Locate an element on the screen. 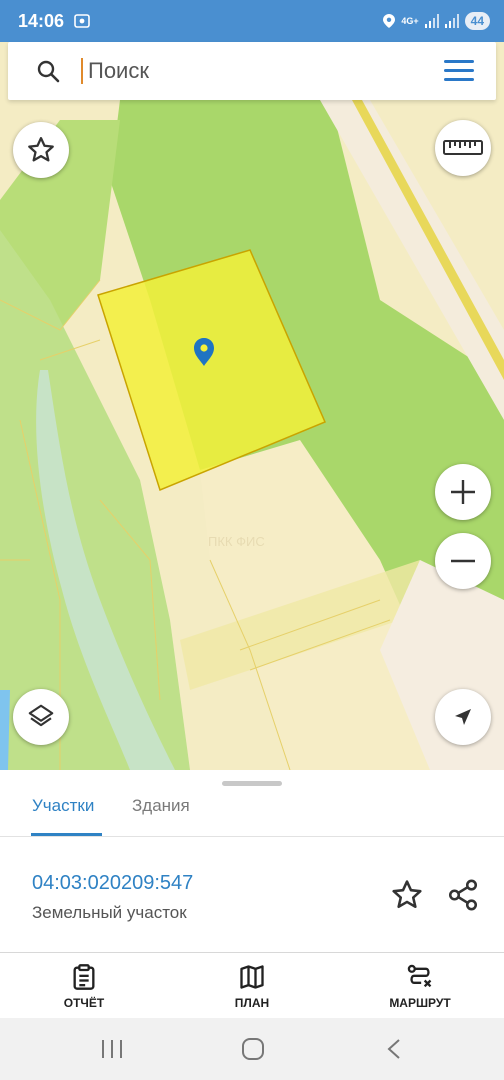 This screenshot has height=1080, width=504. home-icon is located at coordinates (253, 1049).